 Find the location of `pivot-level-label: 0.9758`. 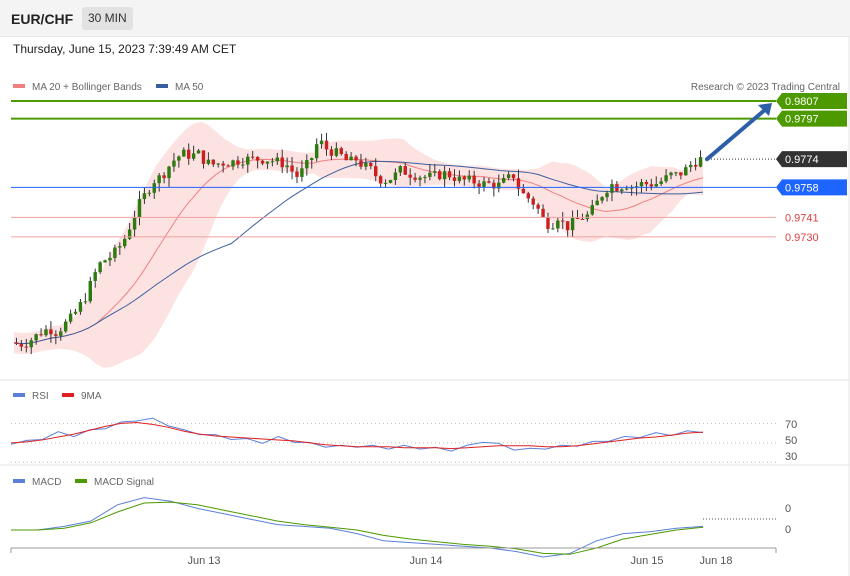

pivot-level-label: 0.9758 is located at coordinates (802, 188).